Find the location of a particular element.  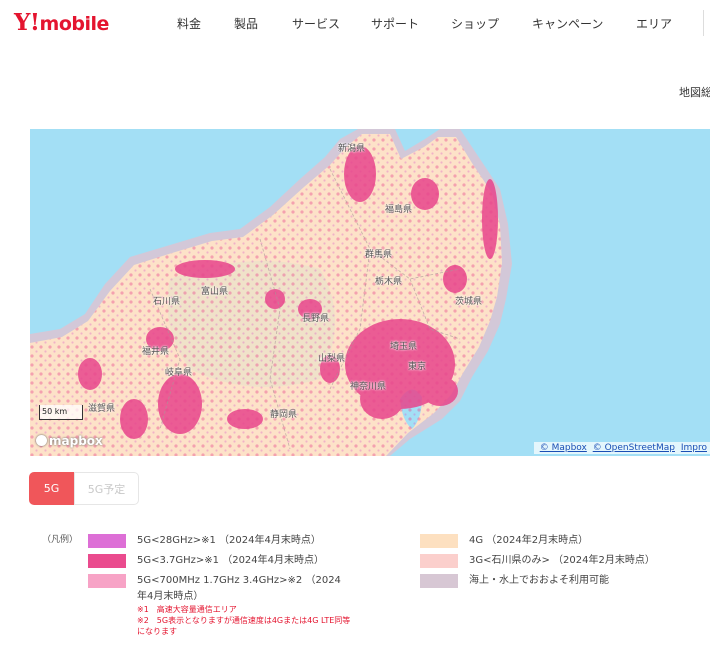

legend-label: 3G<石川県のみ> （2024年2月末時点） is located at coordinates (562, 560).